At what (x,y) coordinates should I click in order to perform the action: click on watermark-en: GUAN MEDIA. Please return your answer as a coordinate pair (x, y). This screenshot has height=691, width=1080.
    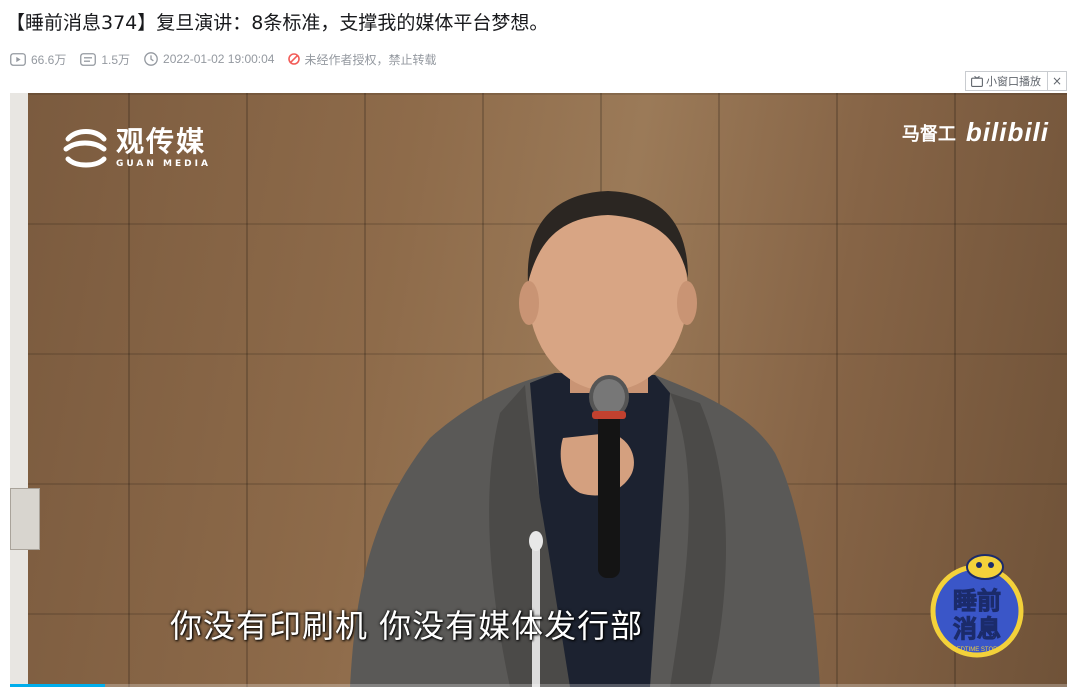
    Looking at the image, I should click on (163, 164).